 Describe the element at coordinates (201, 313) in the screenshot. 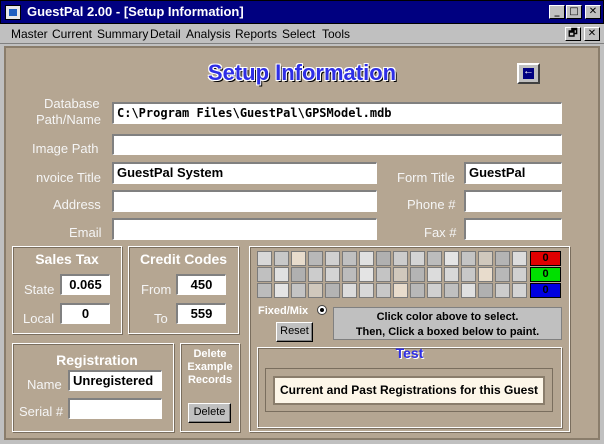

I see `credit-to-field: 559` at that location.